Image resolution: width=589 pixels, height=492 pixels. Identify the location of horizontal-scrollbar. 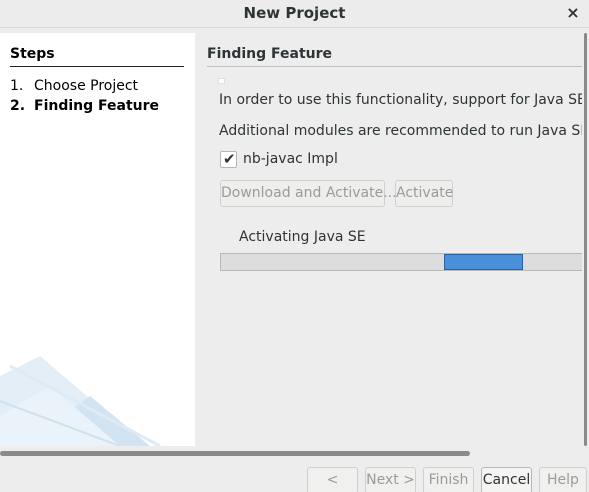
(294, 453).